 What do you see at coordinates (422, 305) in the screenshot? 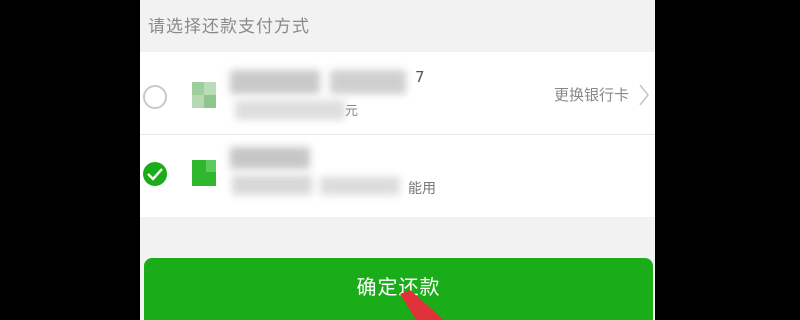
I see `pointer-arrow-icon` at bounding box center [422, 305].